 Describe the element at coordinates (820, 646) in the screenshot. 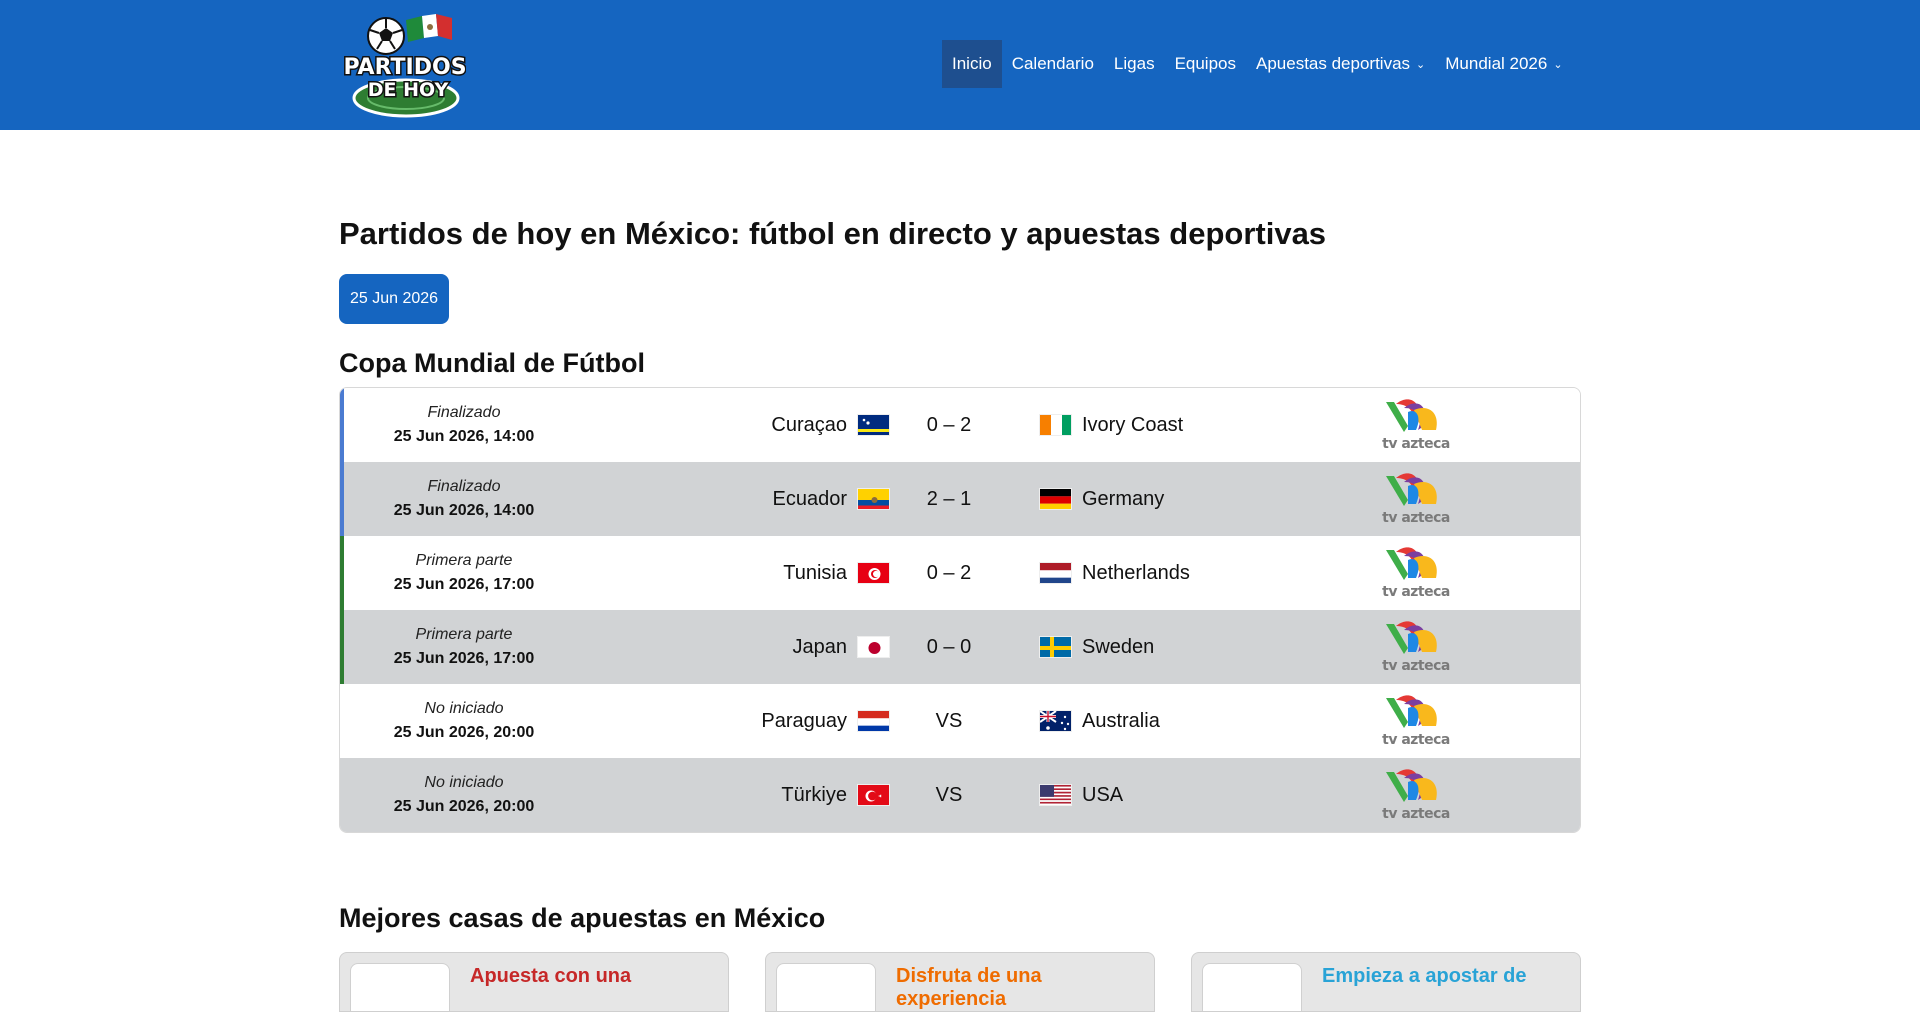

I see `home-team-name: Japan` at that location.